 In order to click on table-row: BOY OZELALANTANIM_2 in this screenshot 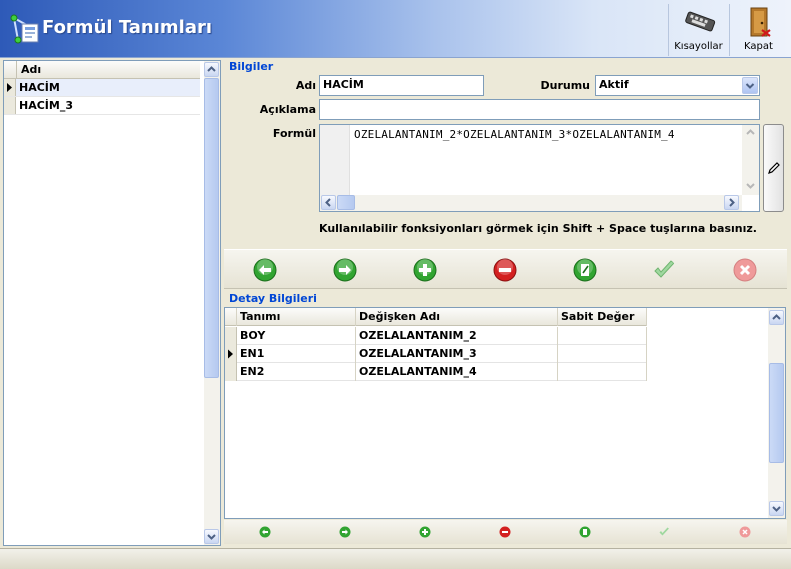, I will do `click(436, 336)`.